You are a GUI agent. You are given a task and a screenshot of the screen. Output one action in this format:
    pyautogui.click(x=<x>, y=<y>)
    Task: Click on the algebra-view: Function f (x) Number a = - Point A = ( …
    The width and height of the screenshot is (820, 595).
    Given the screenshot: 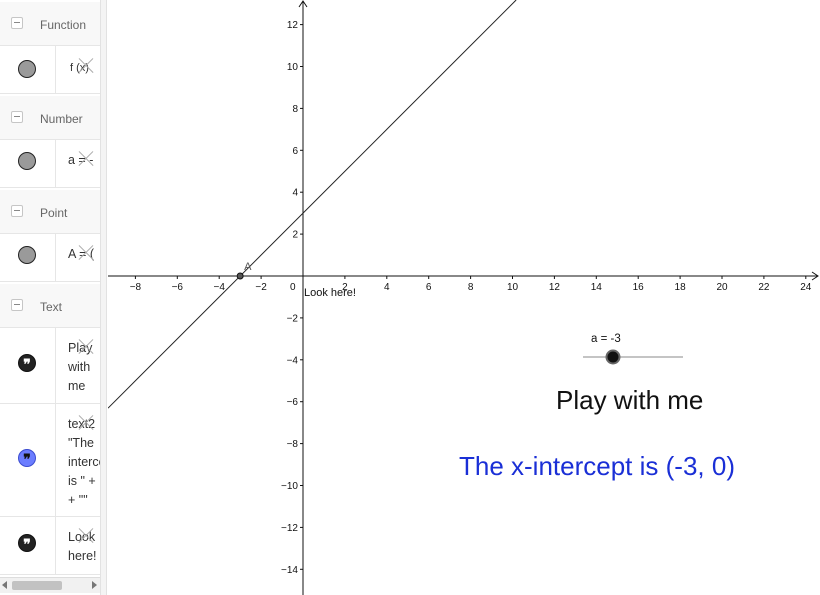 What is the action you would take?
    pyautogui.click(x=50, y=297)
    